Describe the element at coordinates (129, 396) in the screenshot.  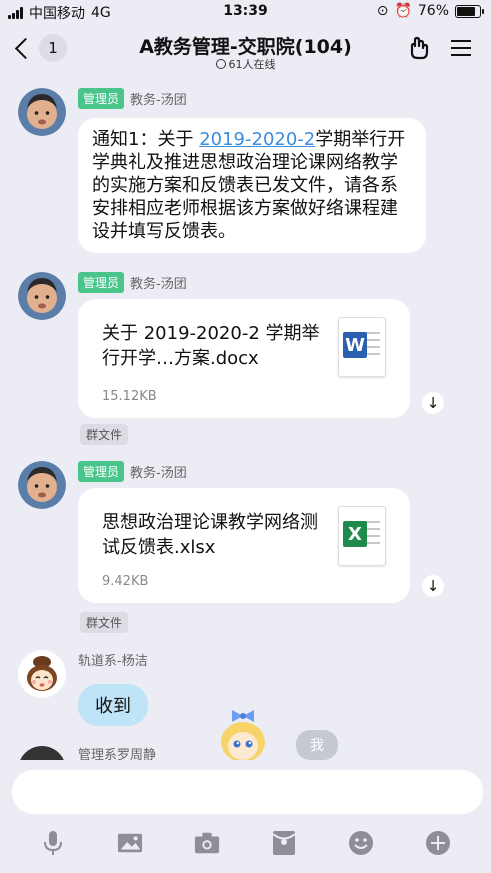
I see `file-size: 15.12KB` at that location.